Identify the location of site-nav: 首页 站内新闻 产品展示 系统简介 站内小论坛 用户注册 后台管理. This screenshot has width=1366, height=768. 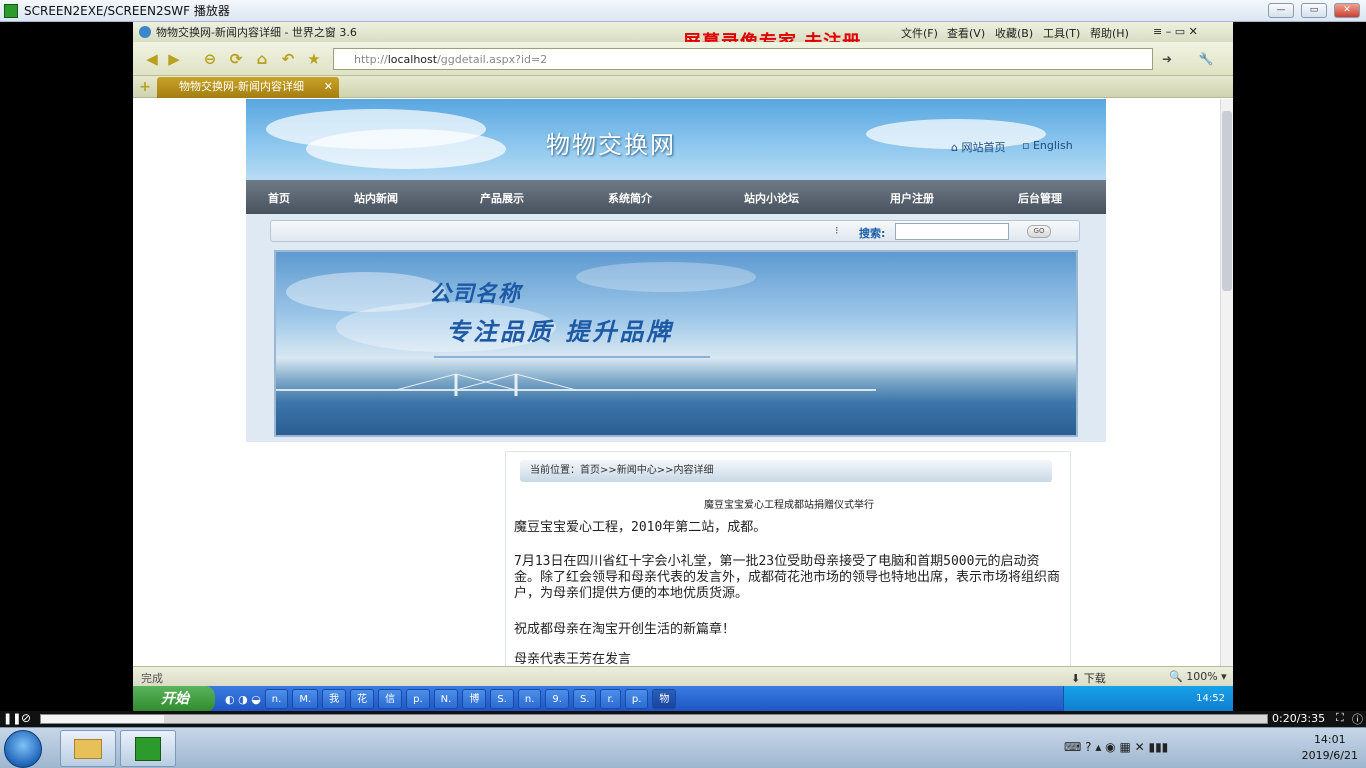
(676, 197).